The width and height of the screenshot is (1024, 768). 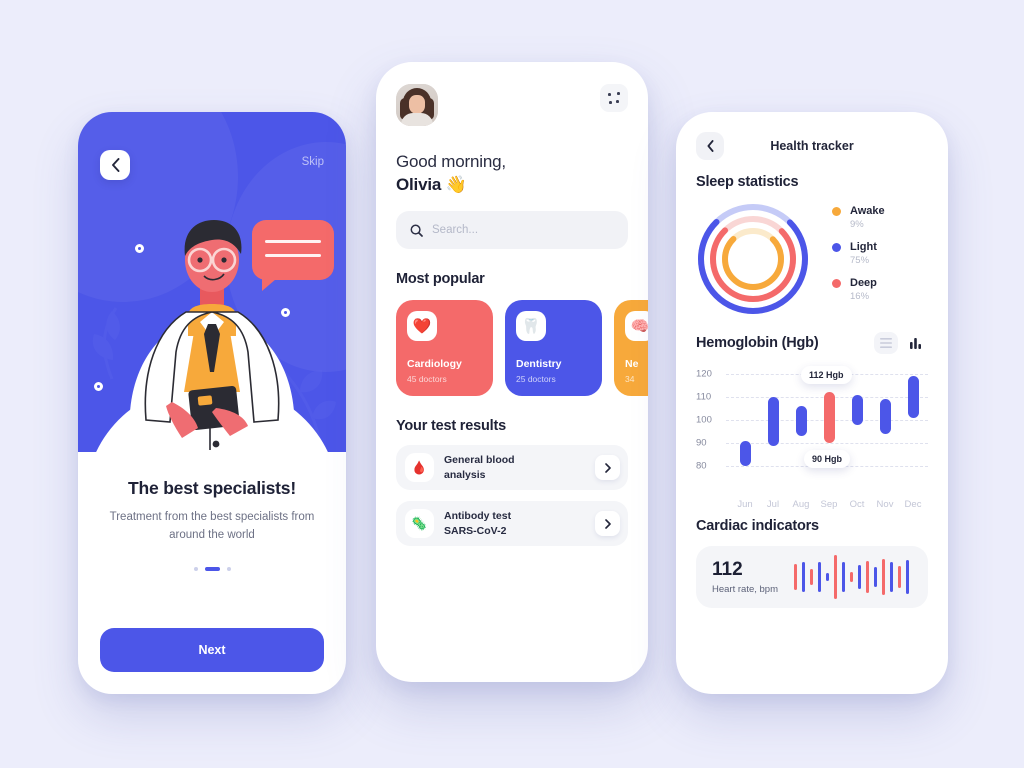 I want to click on heart-rate-waveform, so click(x=850, y=577).